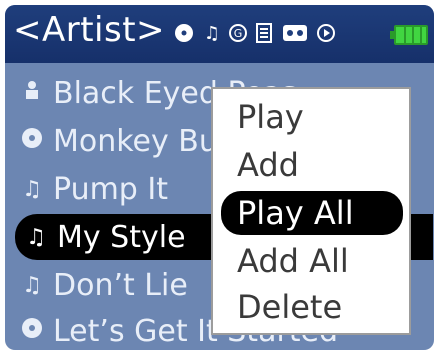 The width and height of the screenshot is (439, 355). What do you see at coordinates (409, 35) in the screenshot?
I see `battery-full-icon` at bounding box center [409, 35].